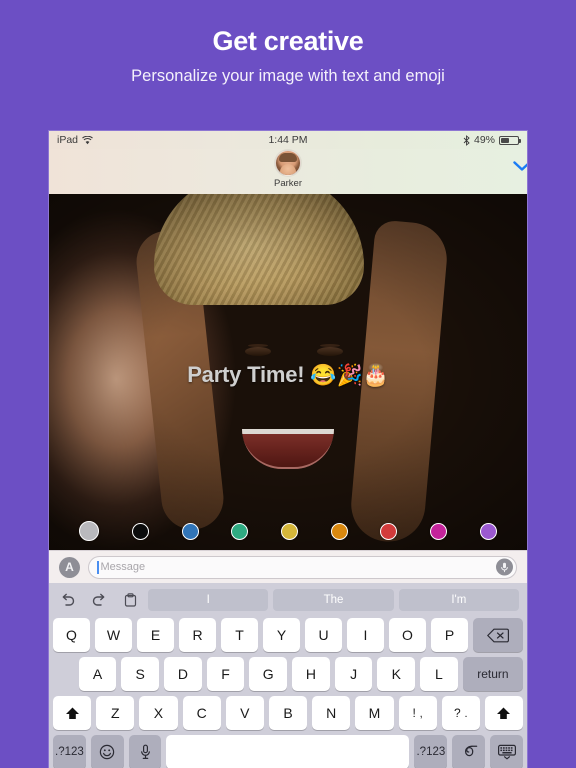 The height and width of the screenshot is (768, 576). Describe the element at coordinates (246, 374) in the screenshot. I see `overlay-caption: Party Time!` at that location.